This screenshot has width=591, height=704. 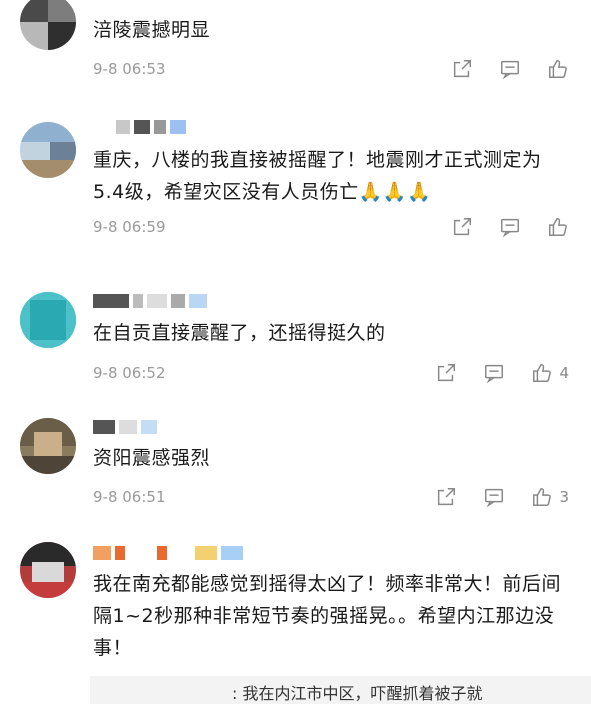 What do you see at coordinates (152, 30) in the screenshot?
I see `comment-text: 涪陵震撼明显` at bounding box center [152, 30].